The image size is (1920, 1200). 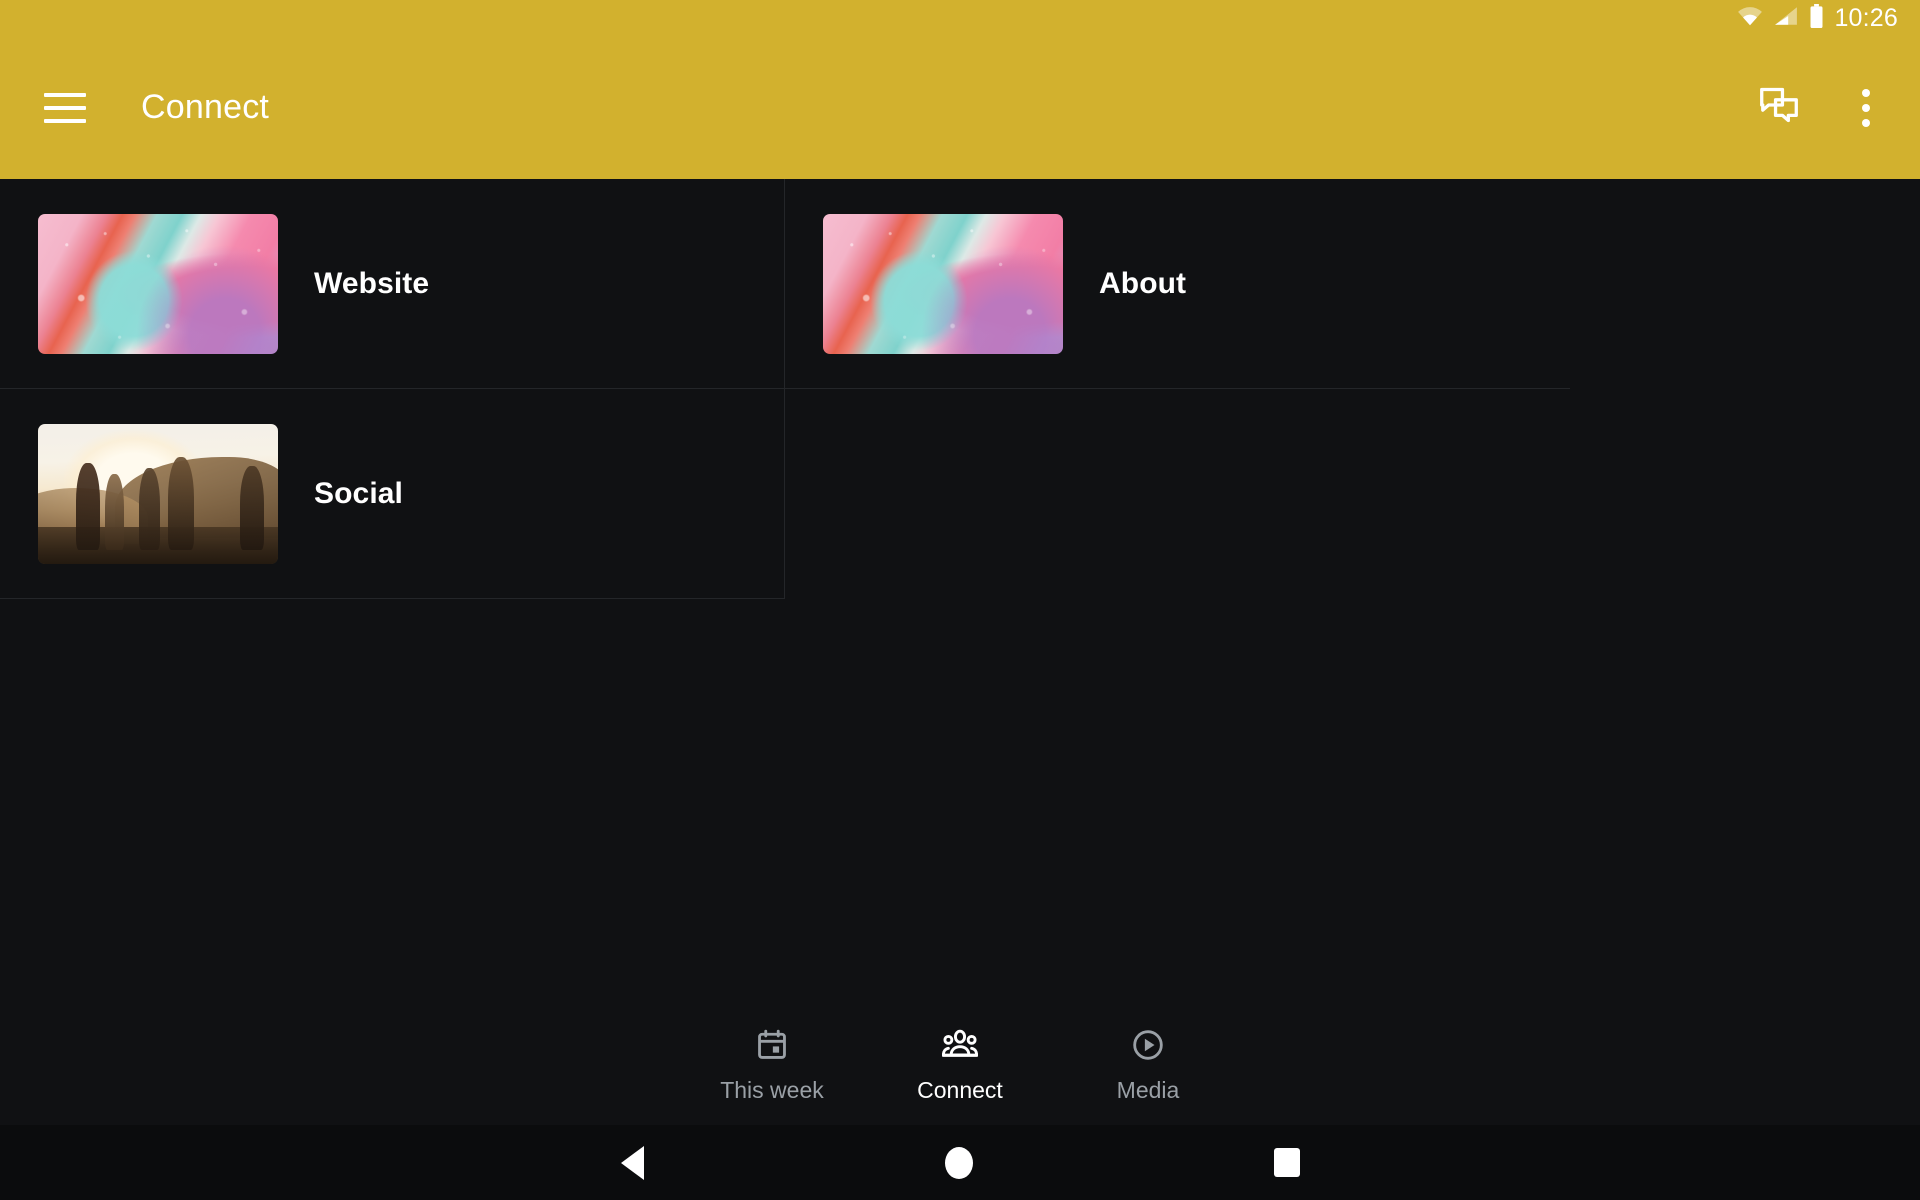 I want to click on page-title: Connect, so click(x=205, y=107).